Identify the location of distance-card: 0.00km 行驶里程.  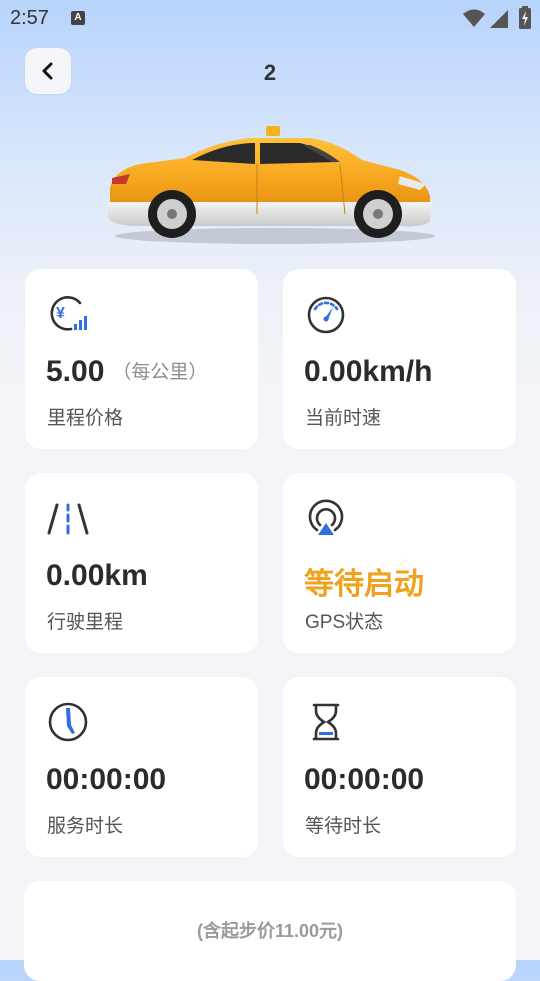
(141, 563).